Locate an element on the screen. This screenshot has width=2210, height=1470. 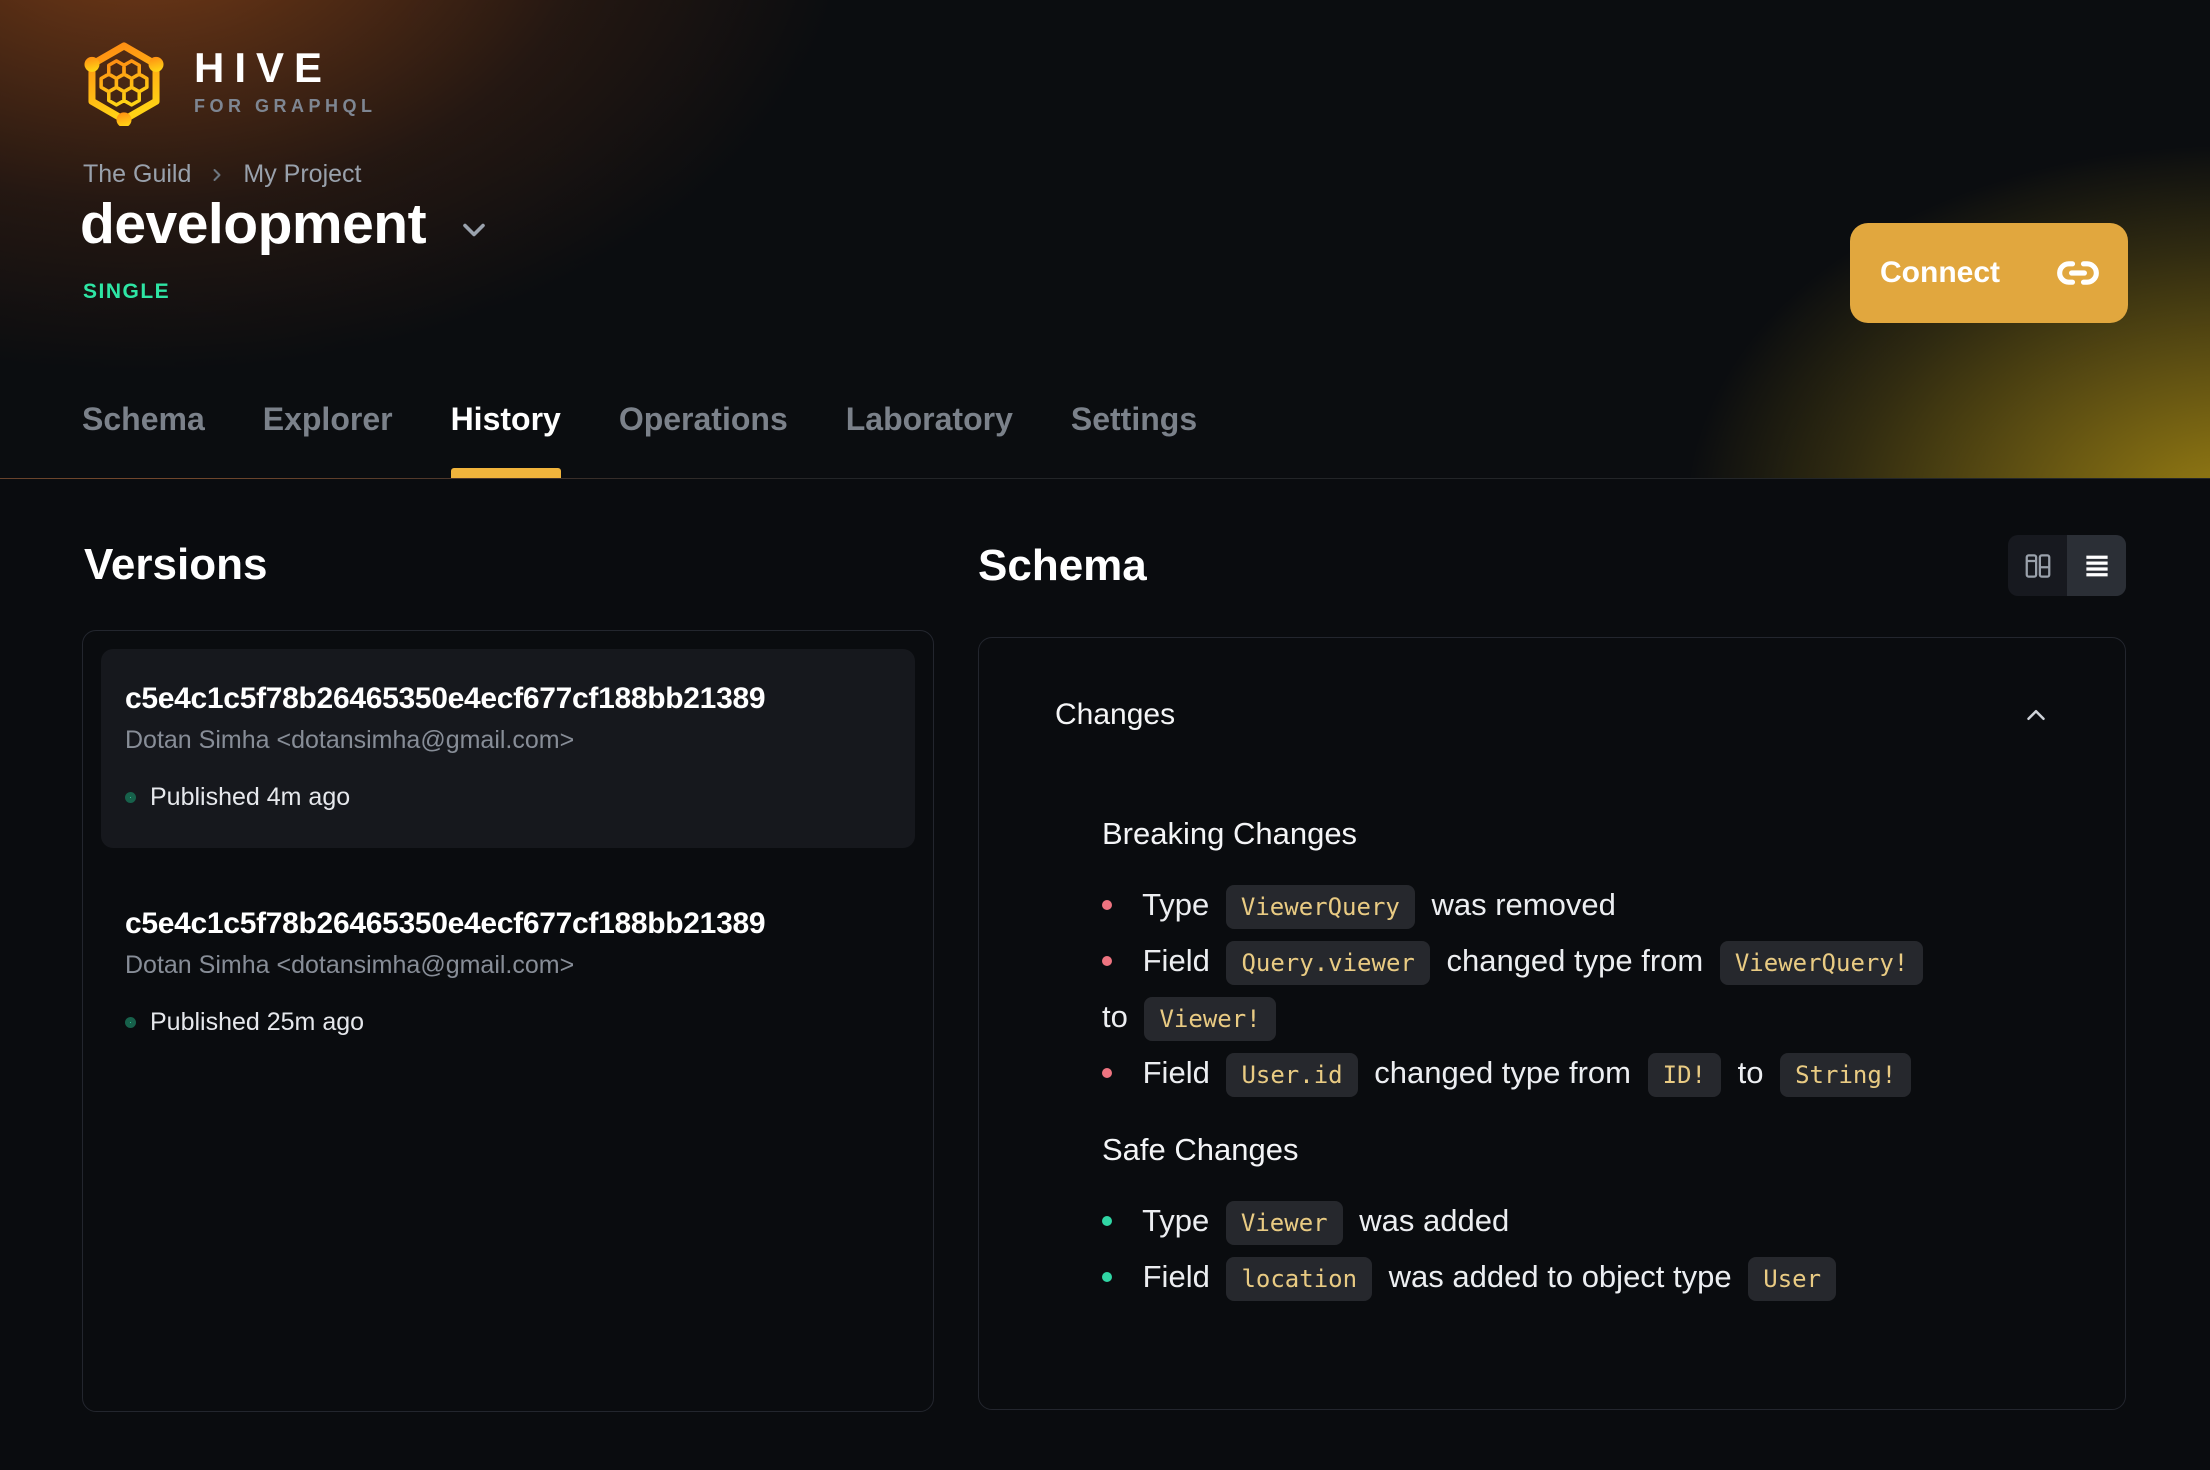
code-chip: ViewerQuery! is located at coordinates (1821, 963).